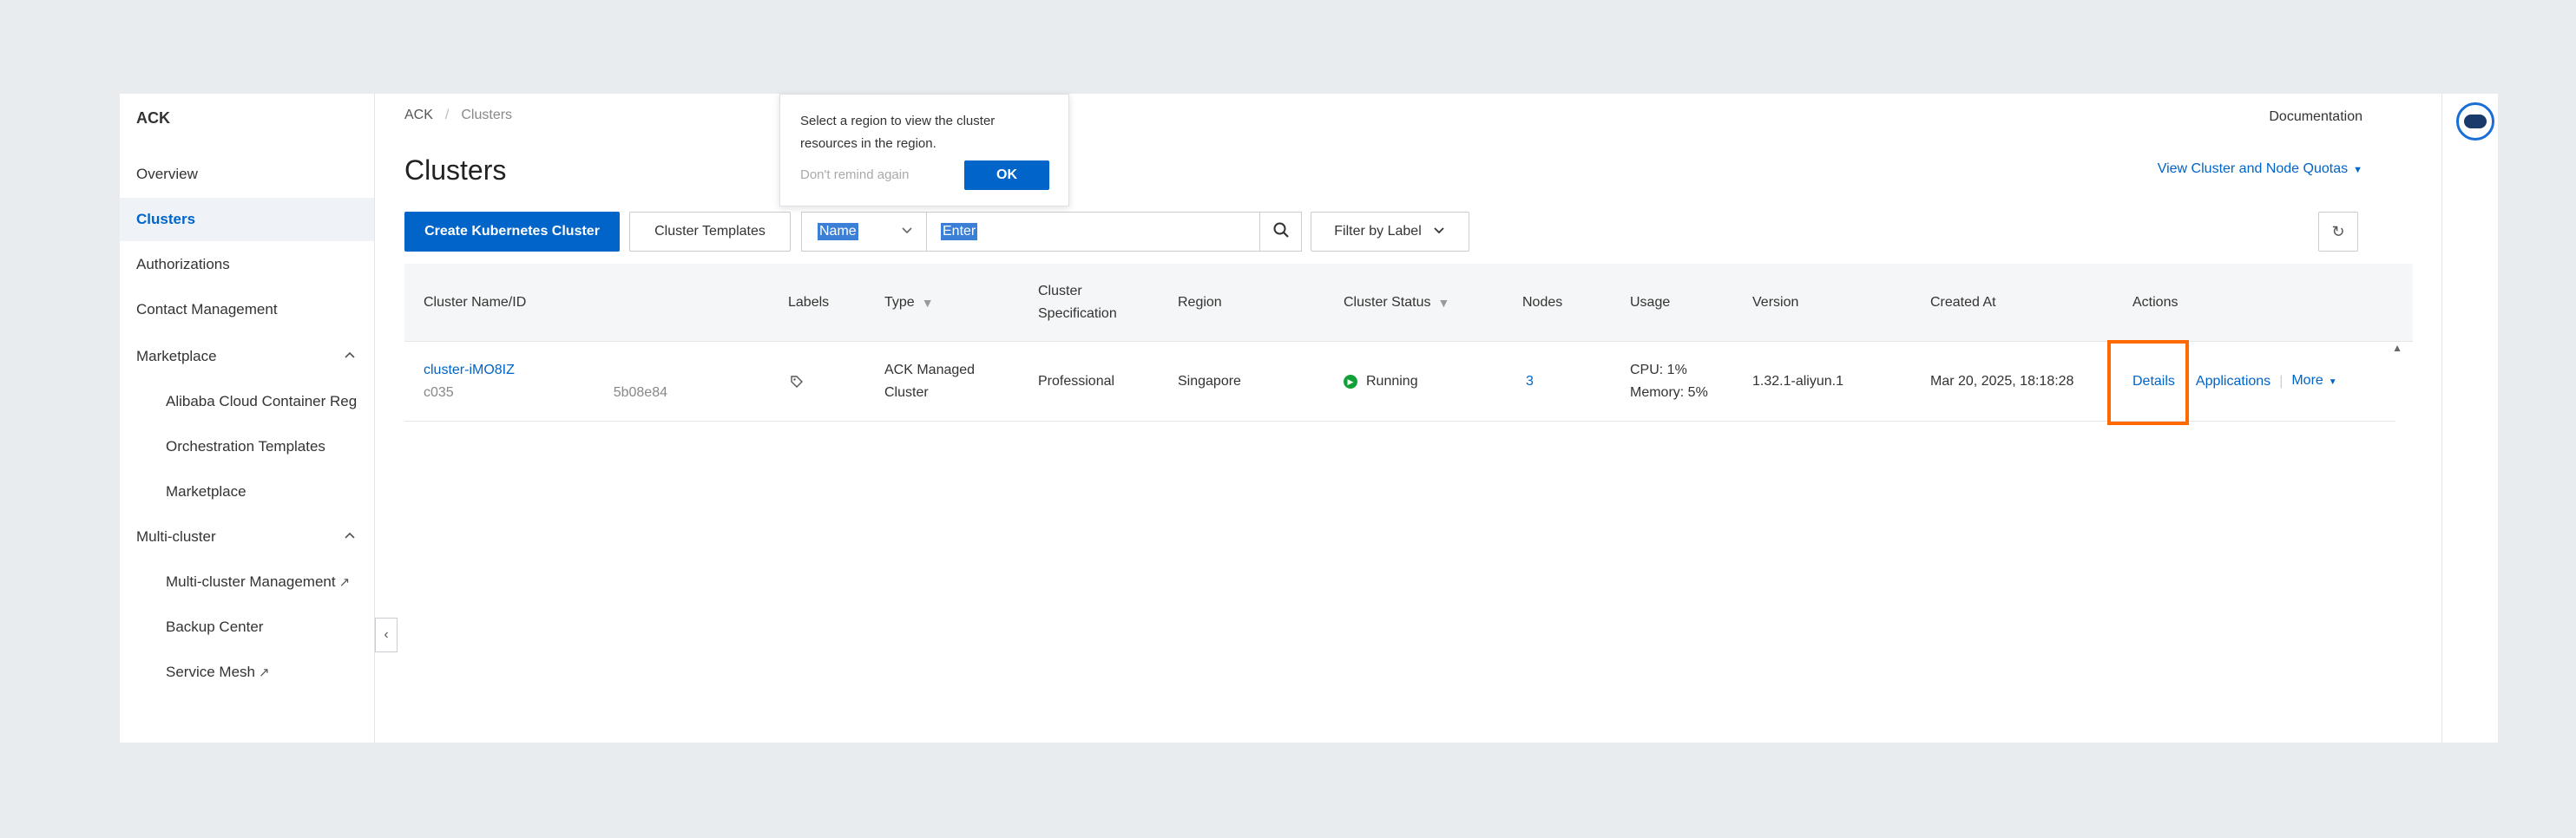  I want to click on column-header: Actions, so click(2155, 303).